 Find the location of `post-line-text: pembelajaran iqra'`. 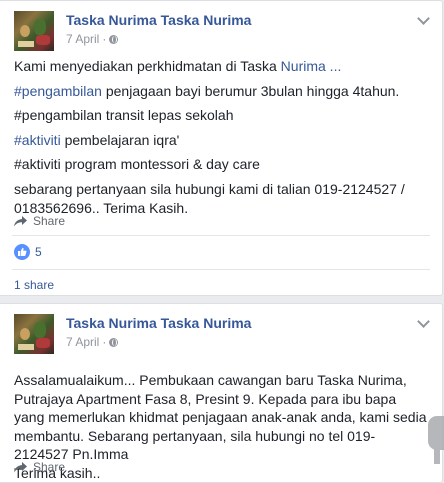

post-line-text: pembelajaran iqra' is located at coordinates (120, 139).